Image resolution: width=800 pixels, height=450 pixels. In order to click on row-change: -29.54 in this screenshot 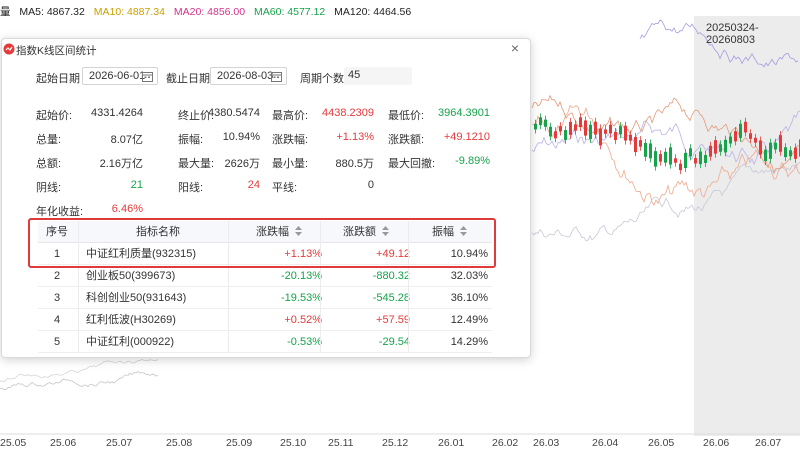, I will do `click(394, 342)`.